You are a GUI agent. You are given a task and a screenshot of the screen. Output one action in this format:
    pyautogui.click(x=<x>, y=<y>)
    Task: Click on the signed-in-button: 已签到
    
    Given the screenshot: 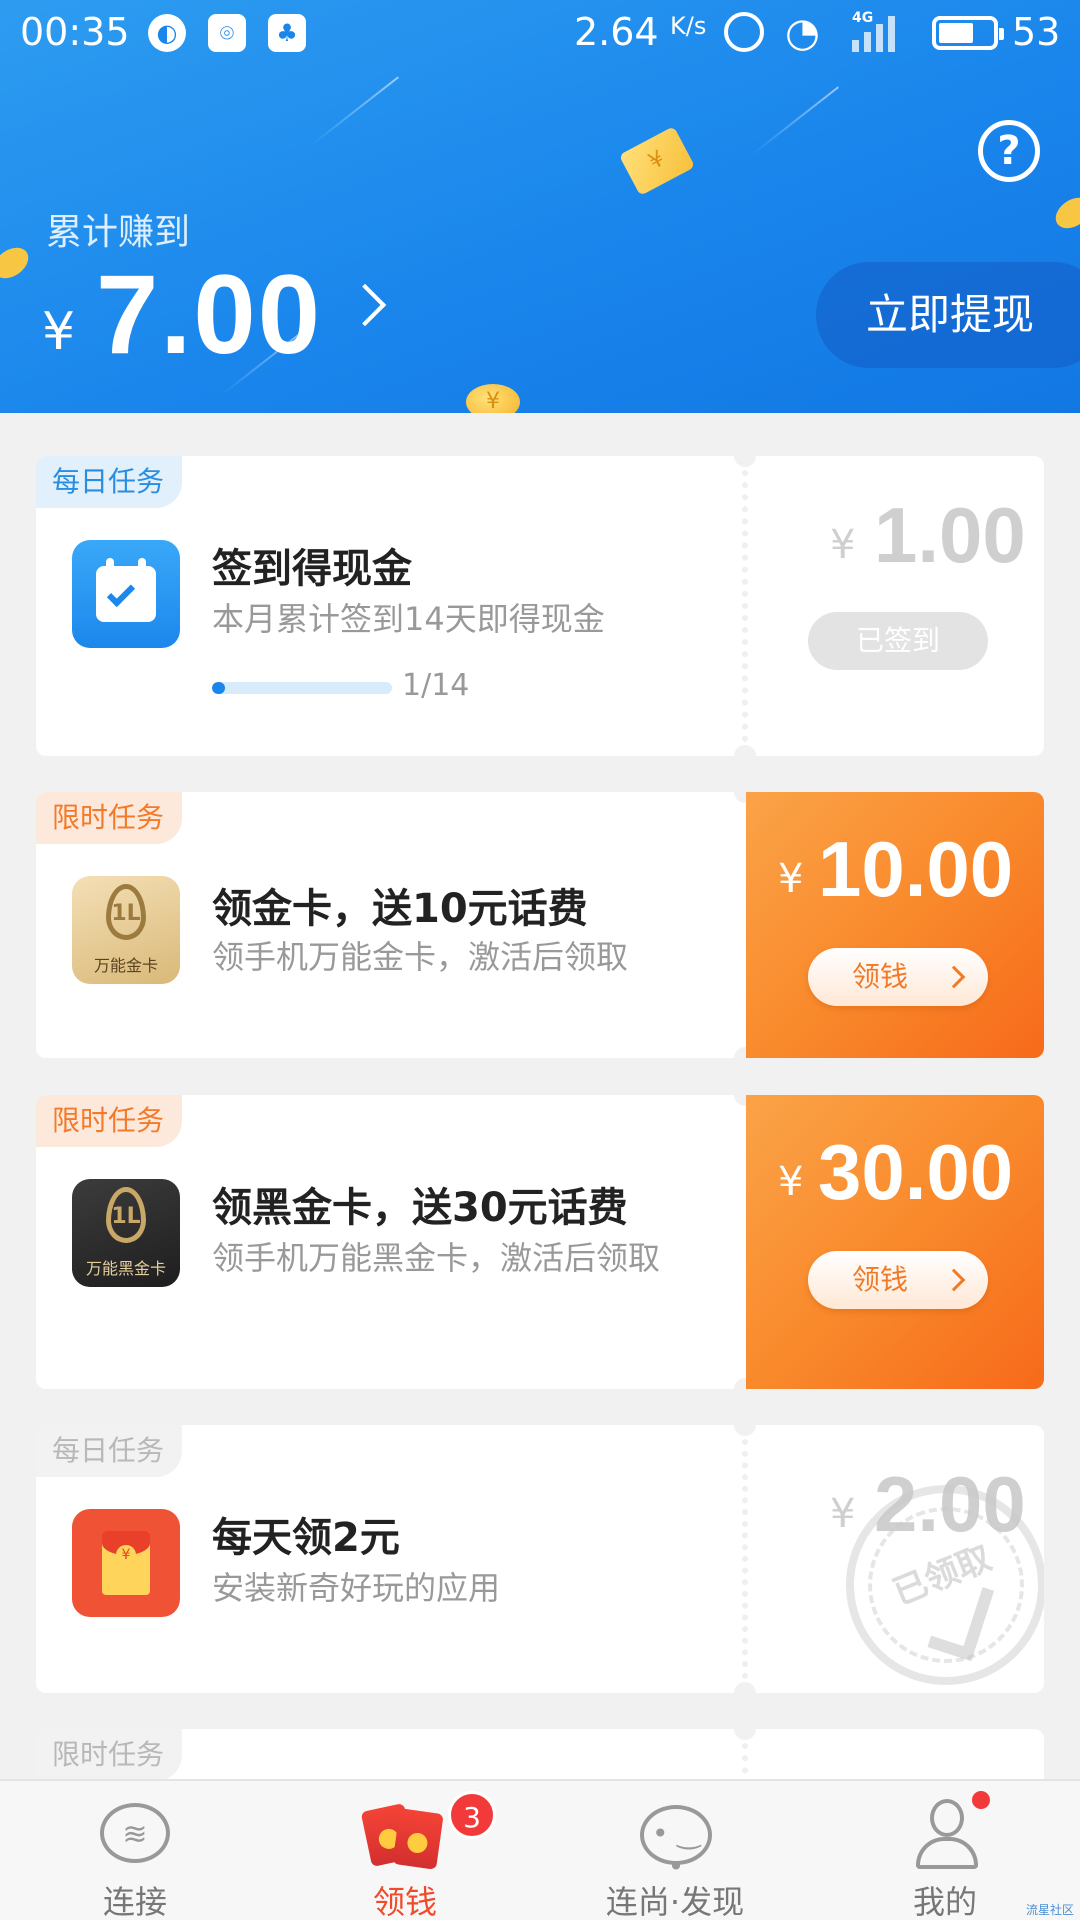 What is the action you would take?
    pyautogui.click(x=898, y=641)
    